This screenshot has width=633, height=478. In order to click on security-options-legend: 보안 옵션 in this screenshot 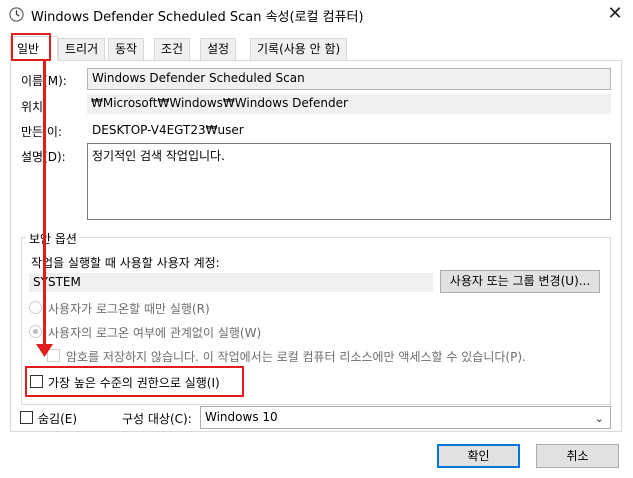, I will do `click(53, 238)`.